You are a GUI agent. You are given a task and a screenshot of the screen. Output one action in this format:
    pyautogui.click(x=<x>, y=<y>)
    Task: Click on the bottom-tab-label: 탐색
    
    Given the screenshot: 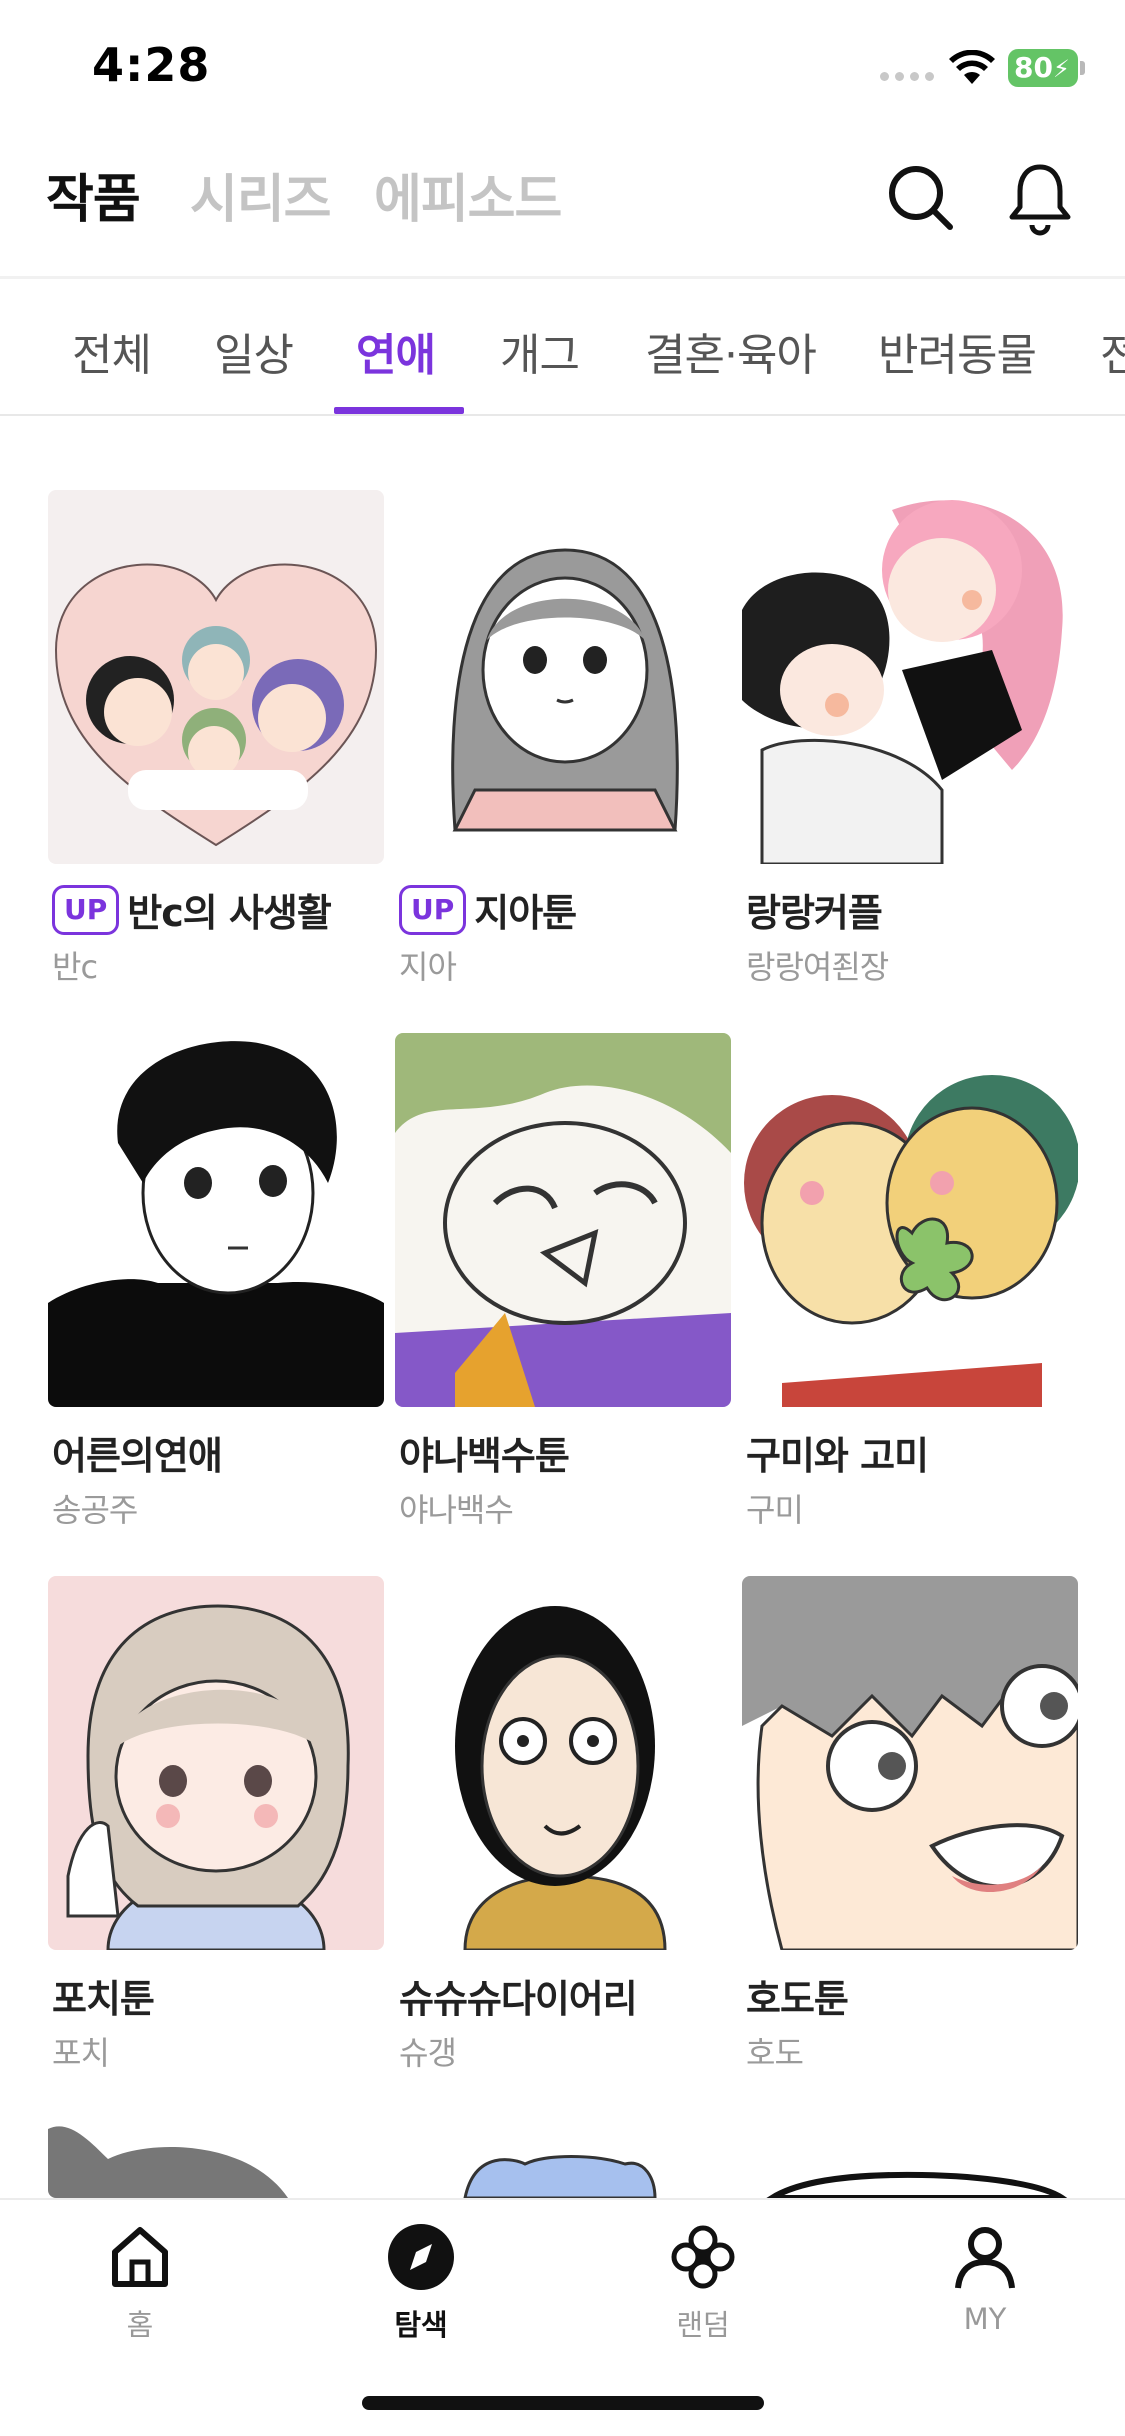 What is the action you would take?
    pyautogui.click(x=421, y=2325)
    